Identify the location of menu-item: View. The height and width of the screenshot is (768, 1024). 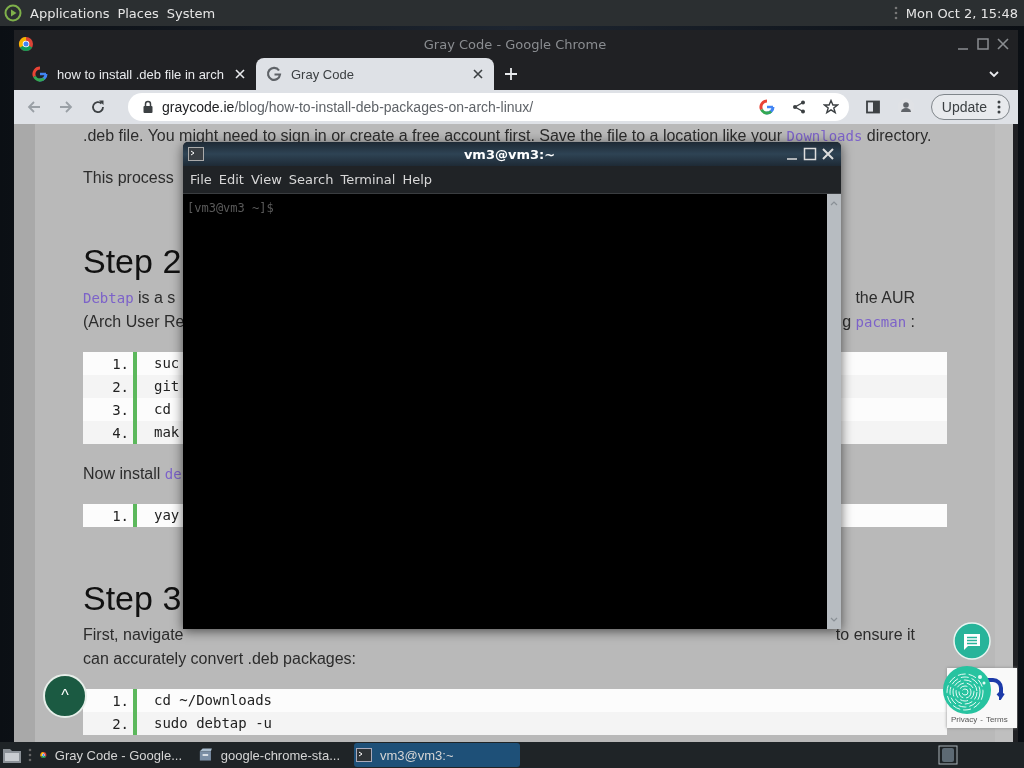
(266, 179).